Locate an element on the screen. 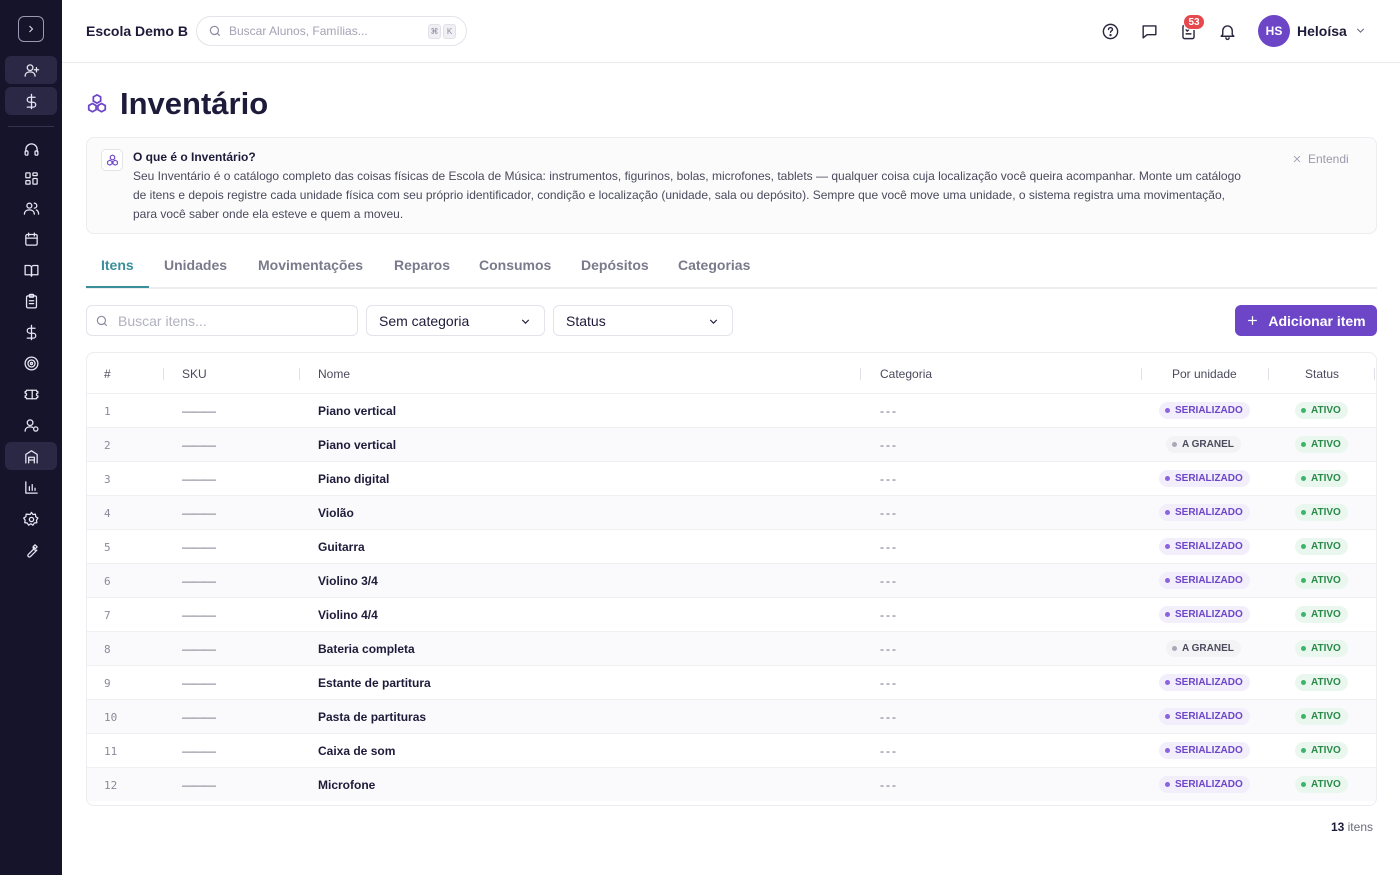  tab-categorias: Categorias is located at coordinates (714, 265).